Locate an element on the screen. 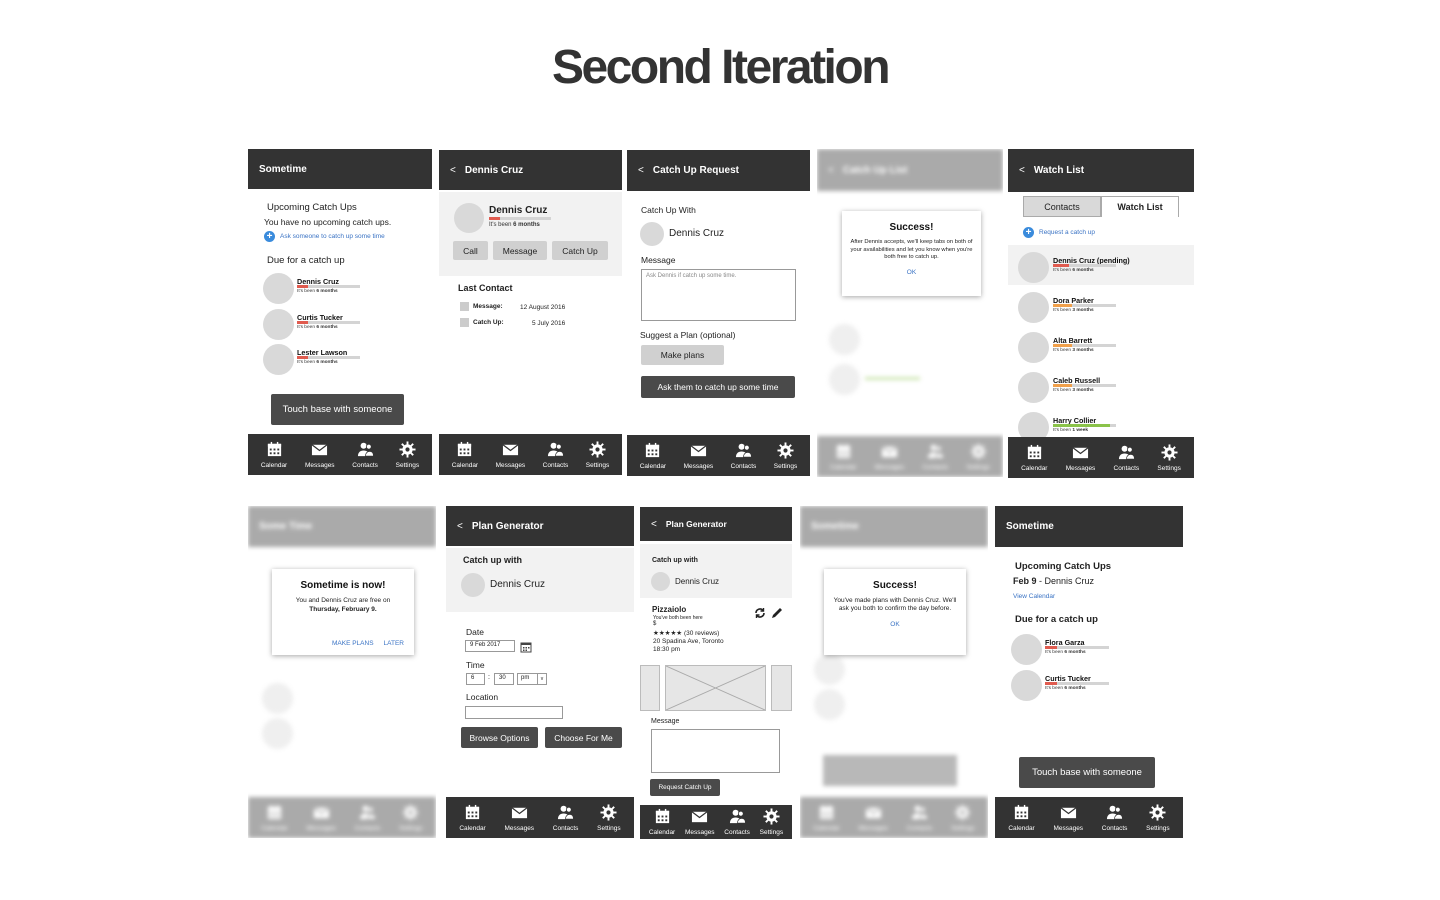  modal-overlay is located at coordinates (342, 672).